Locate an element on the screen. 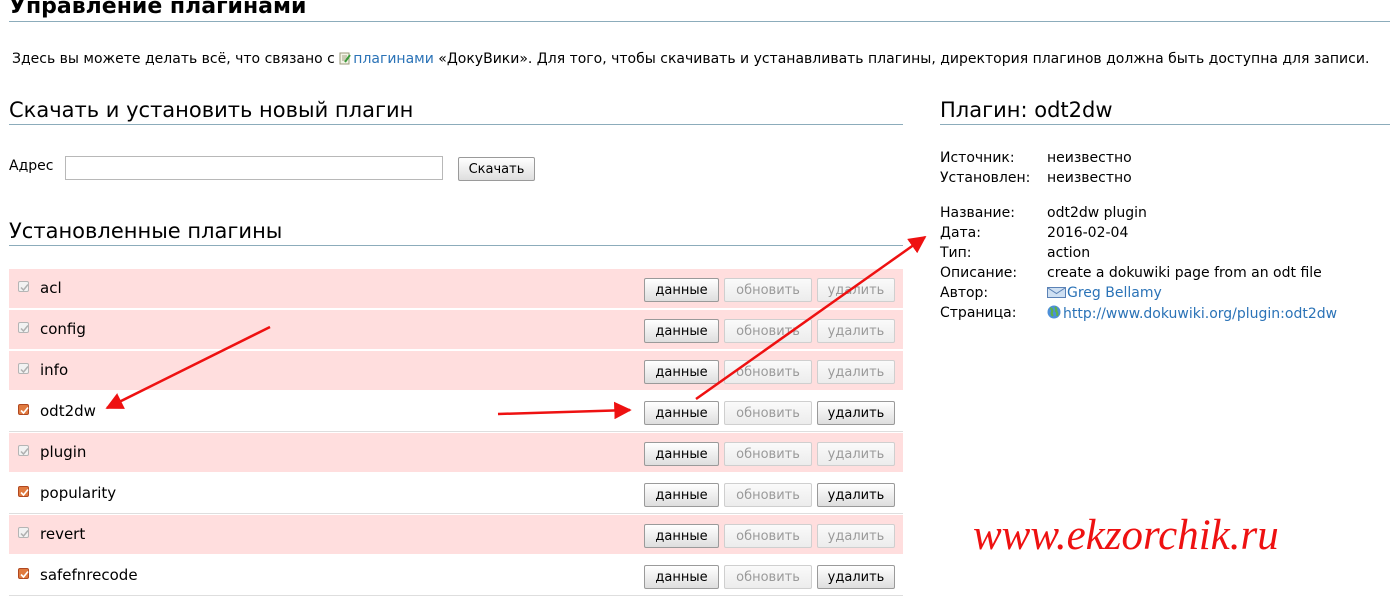 This screenshot has height=596, width=1390. plugin-row: acl данные обновить удалить is located at coordinates (456, 289).